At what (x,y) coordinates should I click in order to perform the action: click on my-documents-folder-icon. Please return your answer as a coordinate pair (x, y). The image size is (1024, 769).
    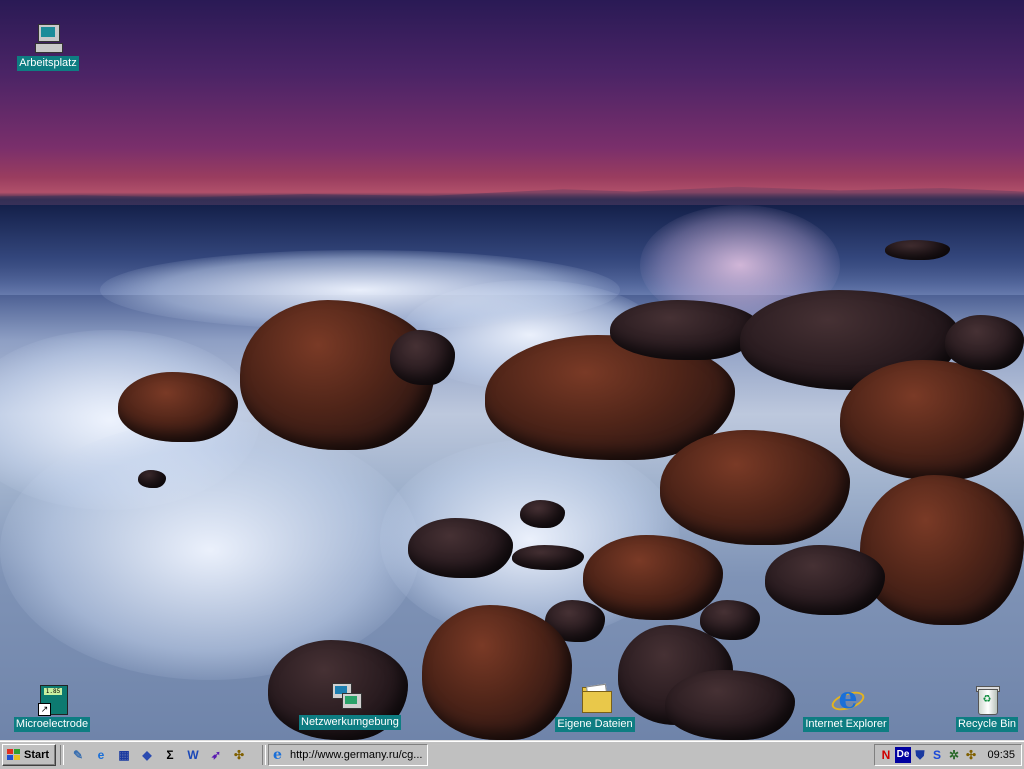
    Looking at the image, I should click on (595, 699).